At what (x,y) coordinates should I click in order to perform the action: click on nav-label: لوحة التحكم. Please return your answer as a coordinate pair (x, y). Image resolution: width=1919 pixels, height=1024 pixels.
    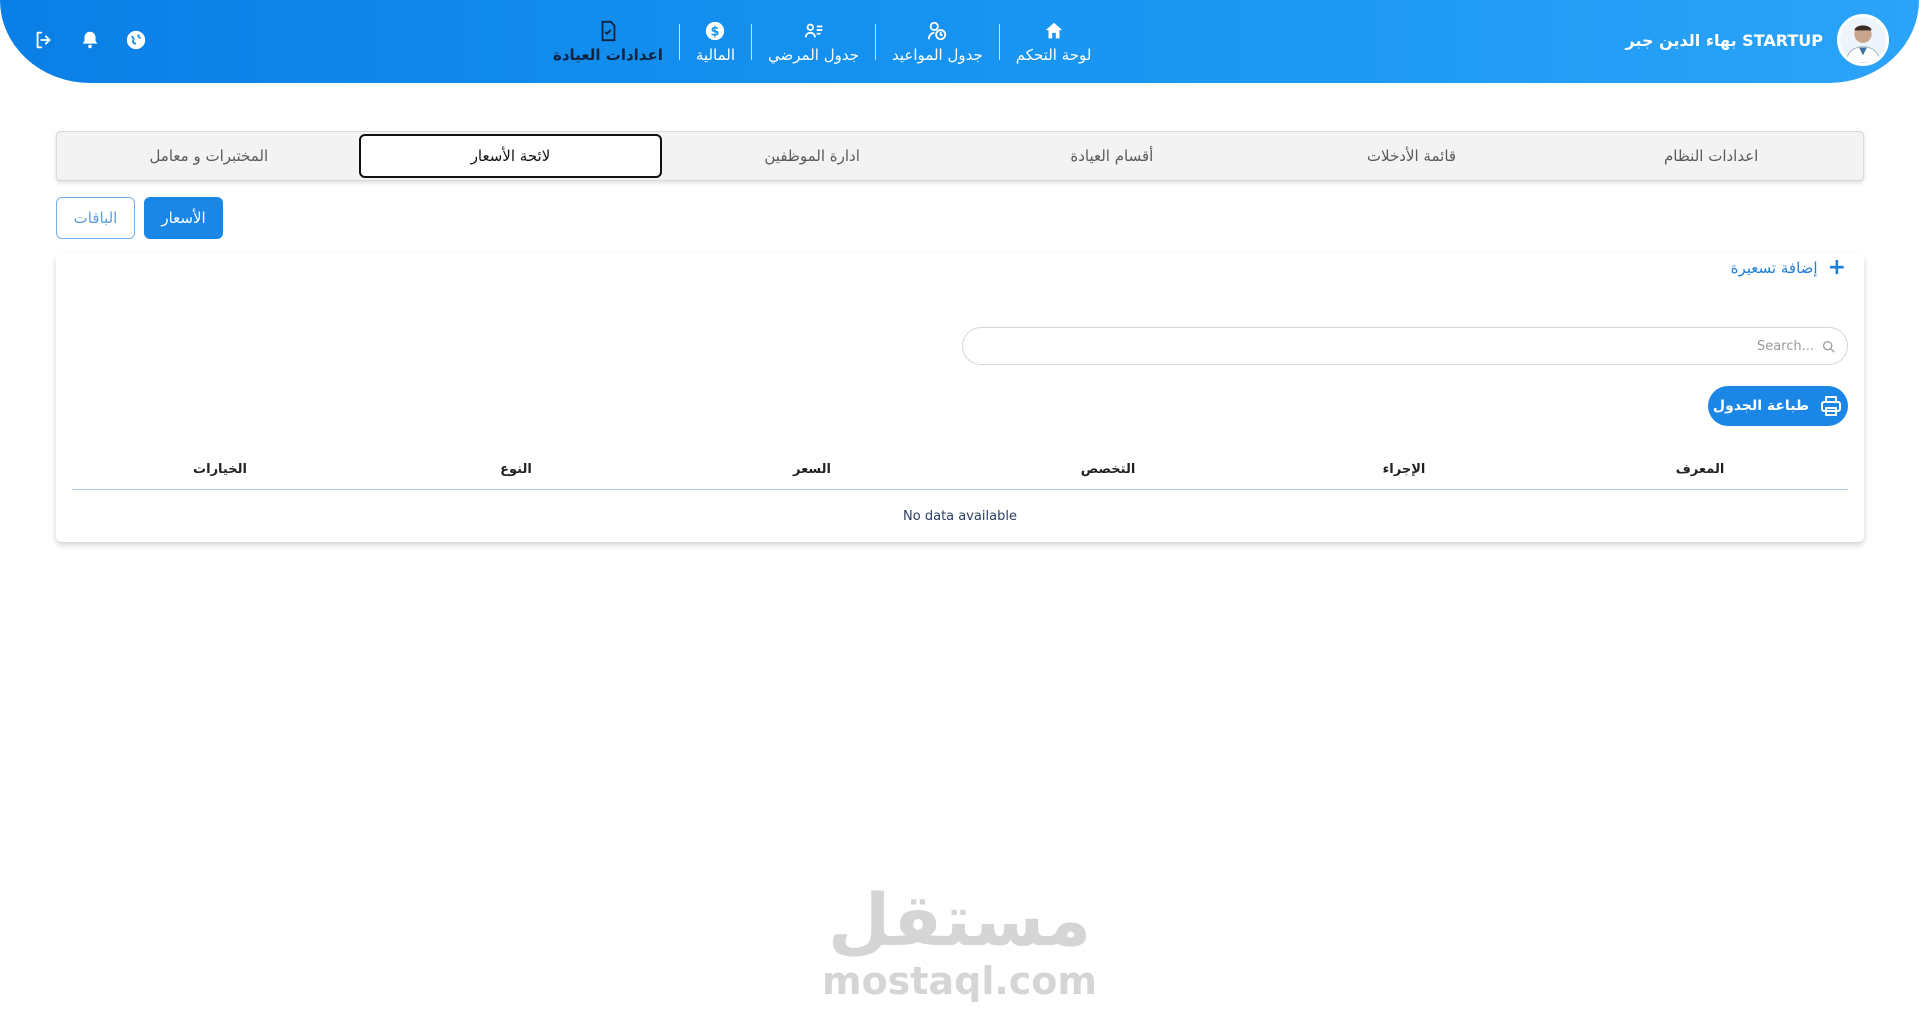
    Looking at the image, I should click on (1053, 55).